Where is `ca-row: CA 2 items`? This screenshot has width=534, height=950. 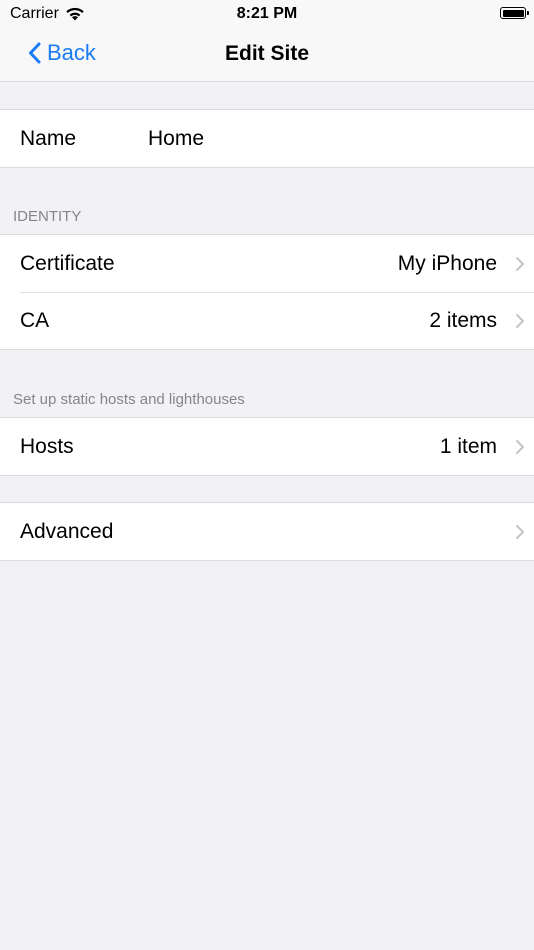
ca-row: CA 2 items is located at coordinates (267, 320).